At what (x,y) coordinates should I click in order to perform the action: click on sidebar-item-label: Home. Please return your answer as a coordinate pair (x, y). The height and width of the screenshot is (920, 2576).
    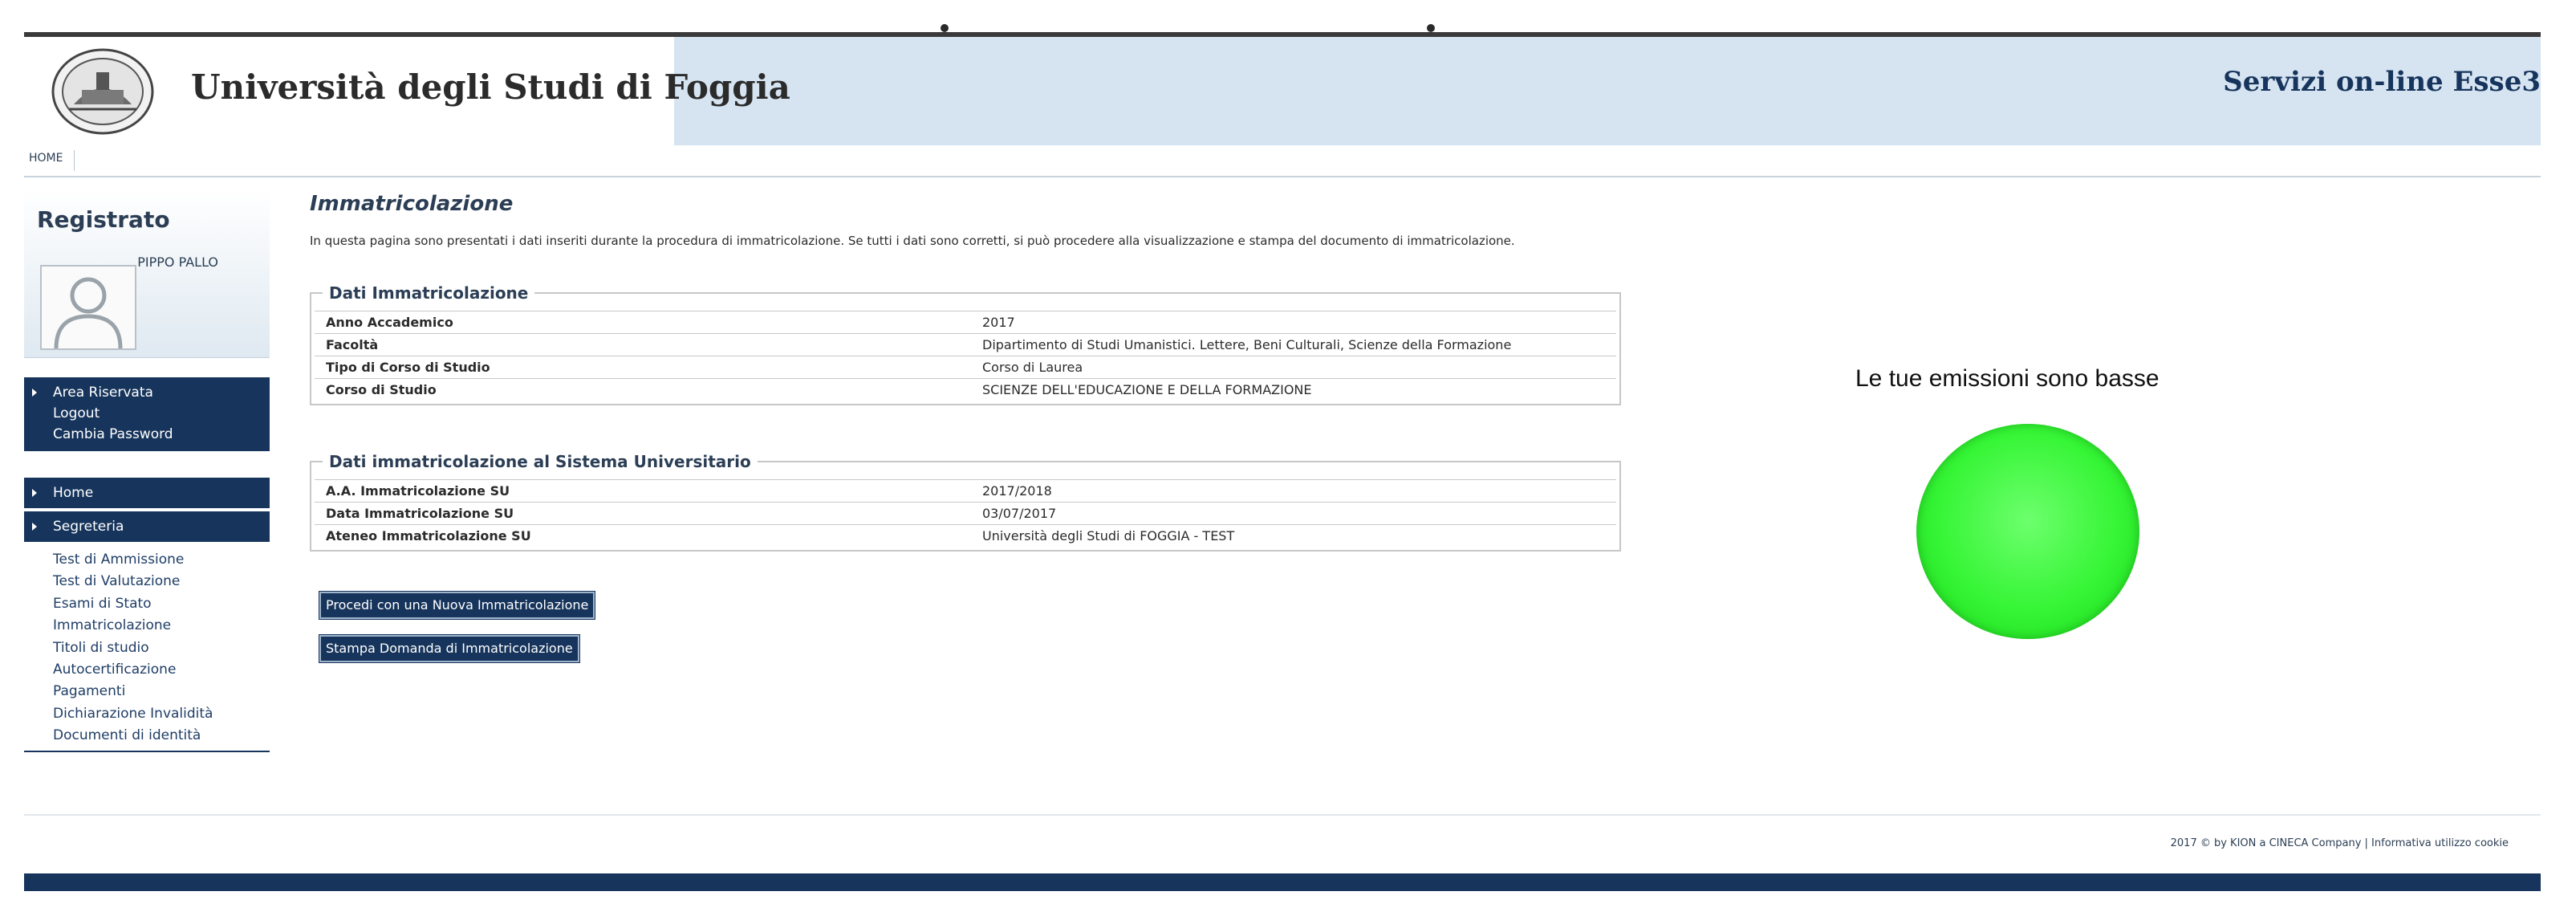
    Looking at the image, I should click on (73, 493).